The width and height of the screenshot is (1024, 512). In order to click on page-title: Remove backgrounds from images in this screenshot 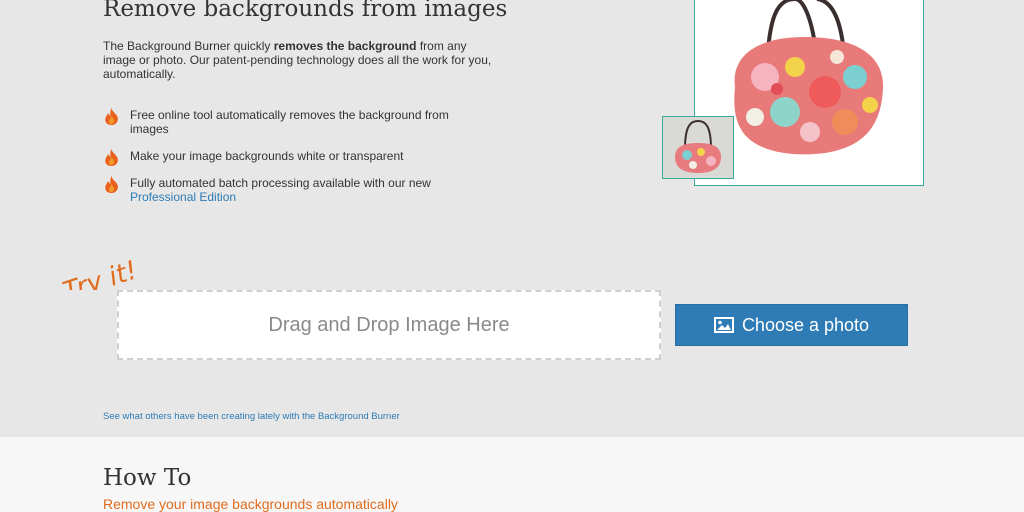, I will do `click(305, 11)`.